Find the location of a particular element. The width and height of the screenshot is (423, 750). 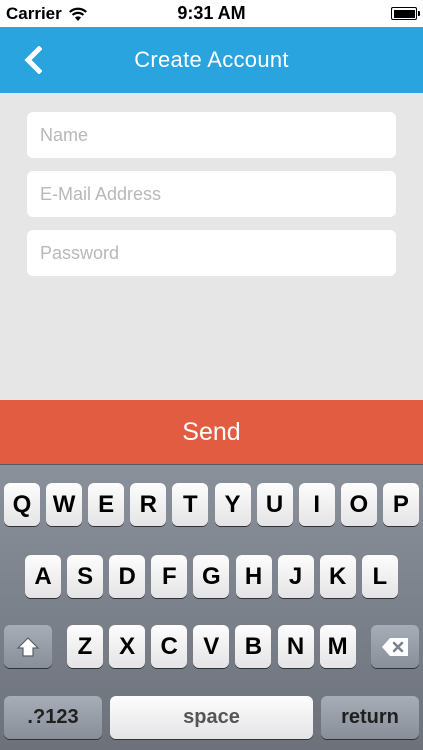

carrier-label: Carrier is located at coordinates (34, 13).